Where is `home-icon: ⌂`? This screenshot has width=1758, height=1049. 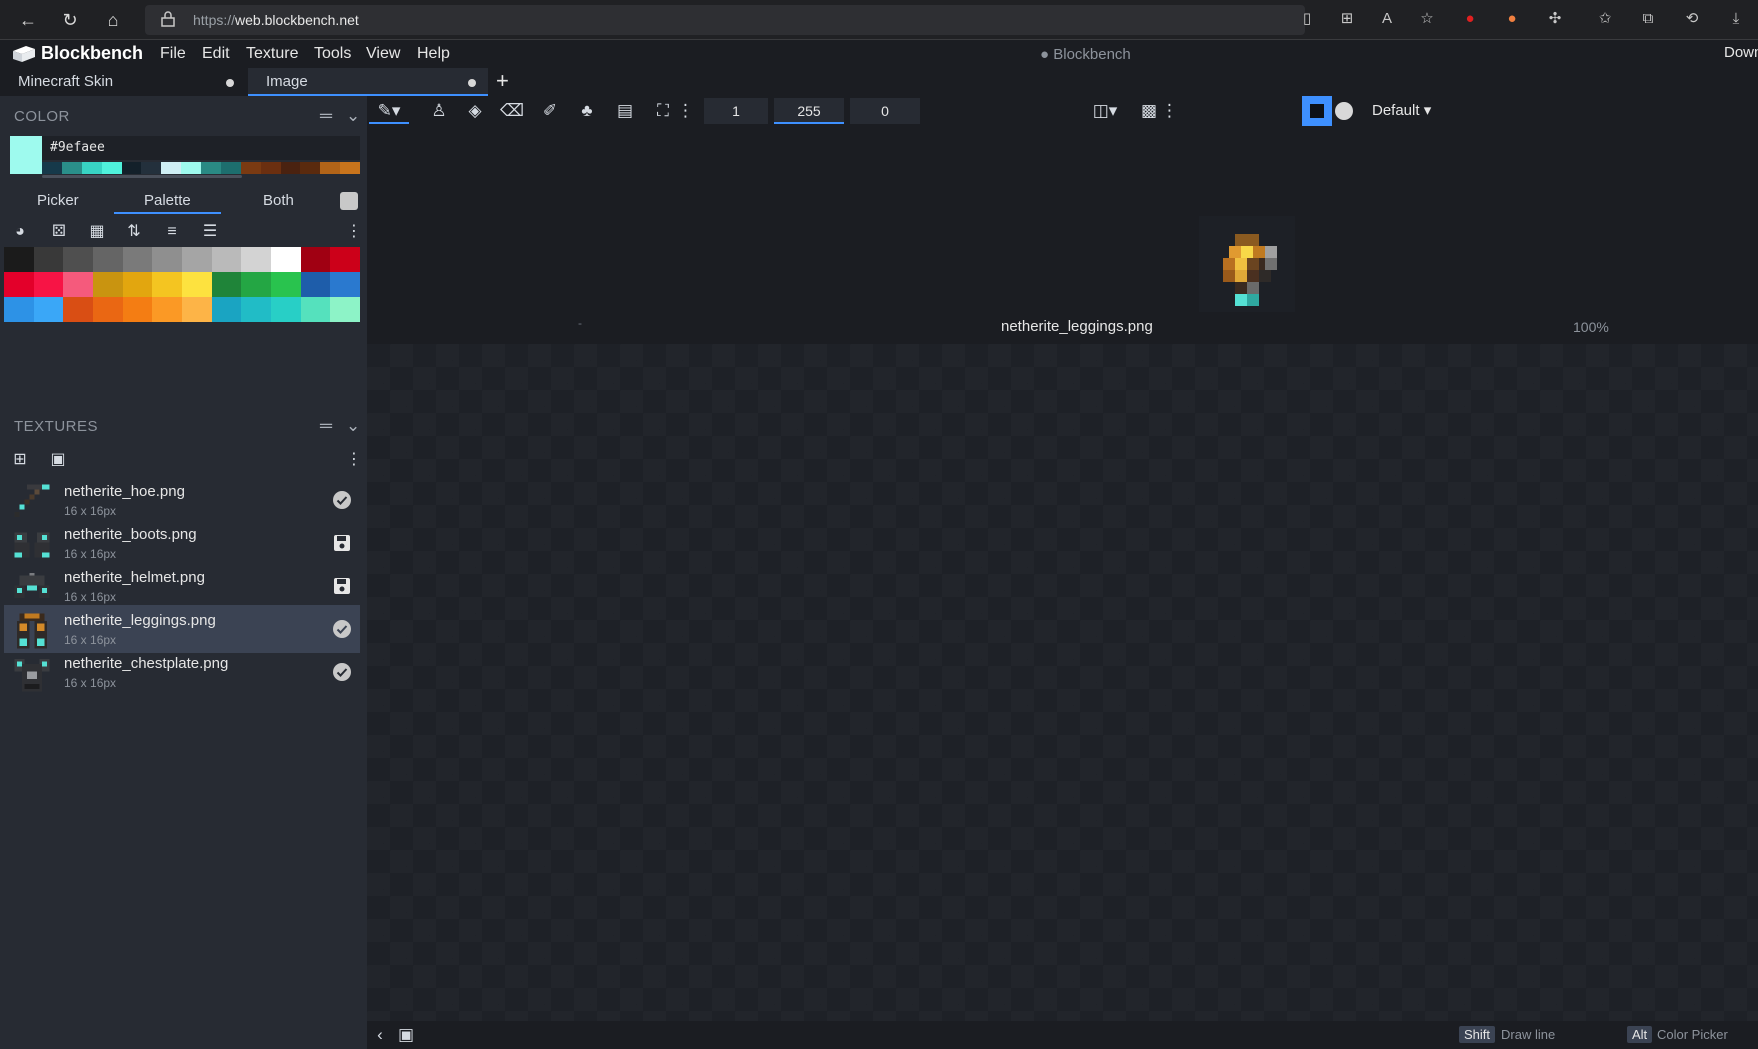 home-icon: ⌂ is located at coordinates (113, 20).